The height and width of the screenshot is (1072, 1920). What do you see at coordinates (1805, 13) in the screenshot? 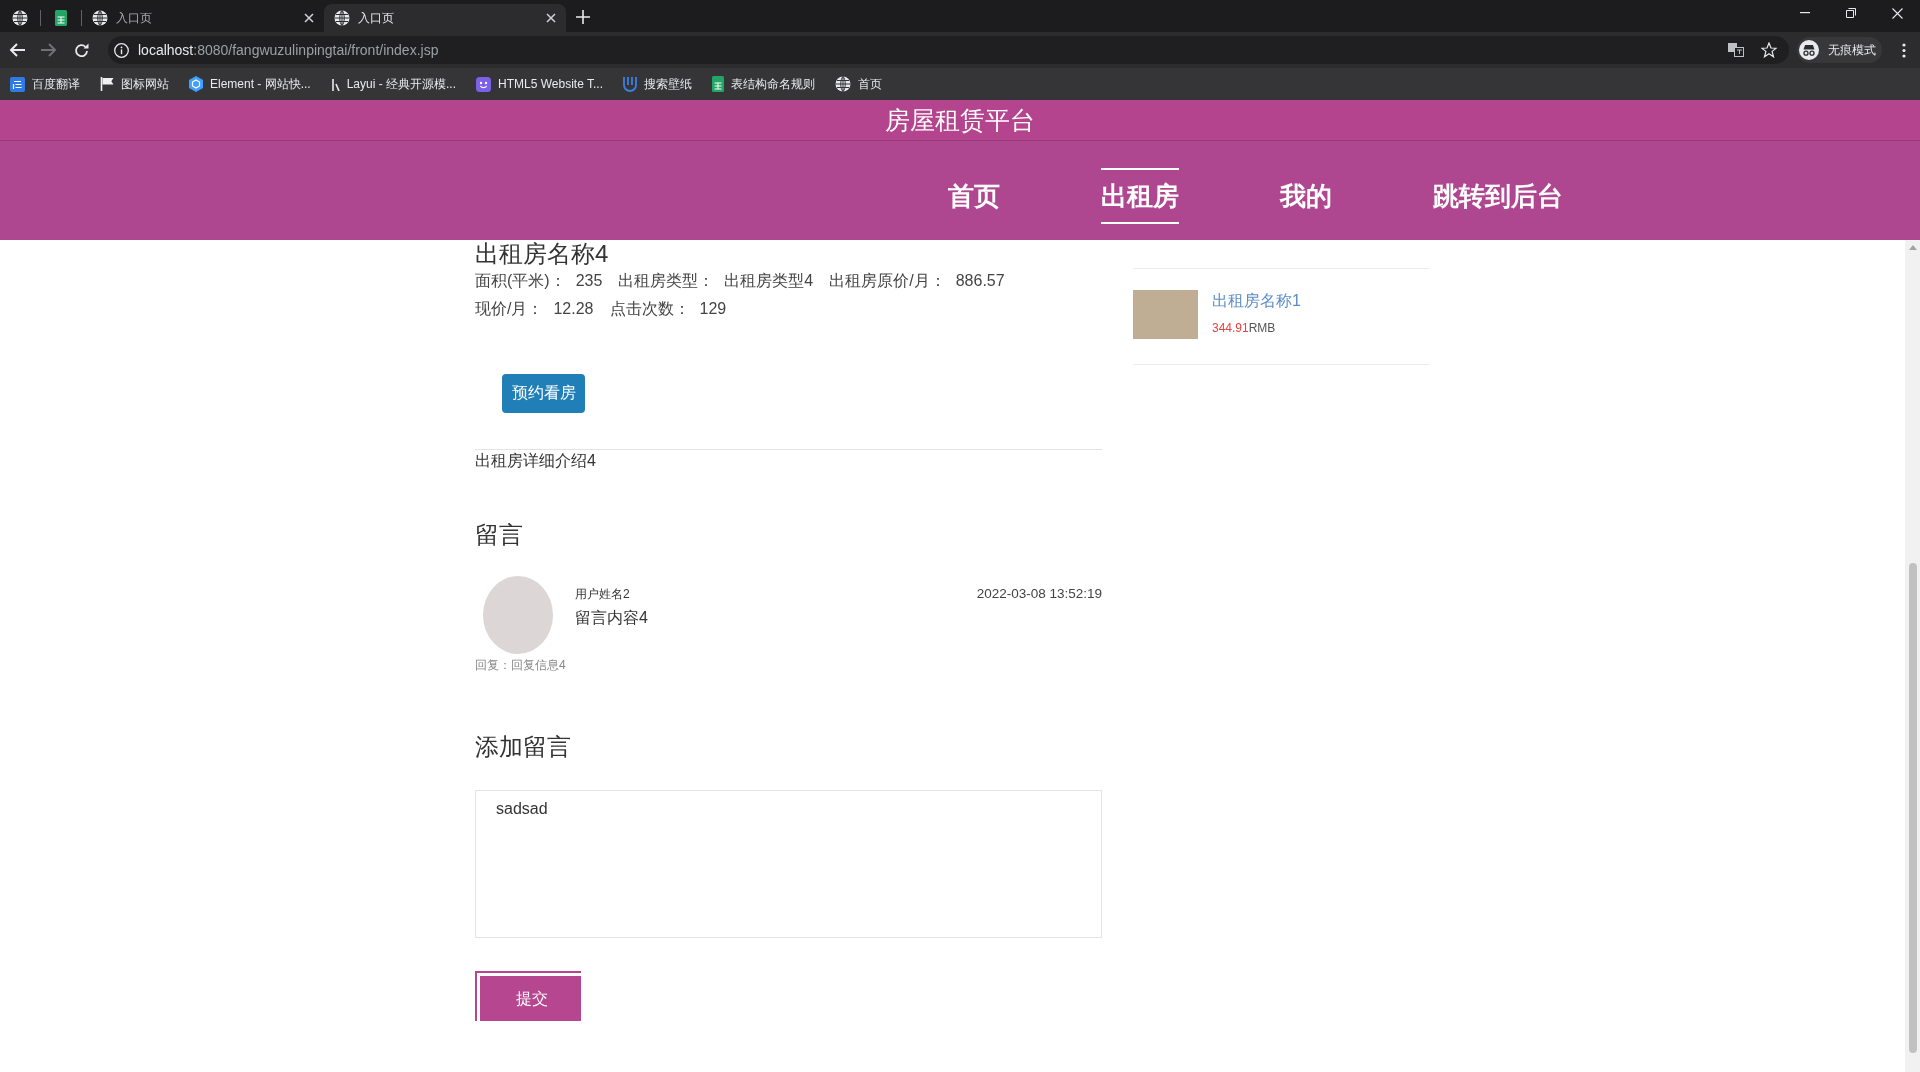
I see `minimize-icon` at bounding box center [1805, 13].